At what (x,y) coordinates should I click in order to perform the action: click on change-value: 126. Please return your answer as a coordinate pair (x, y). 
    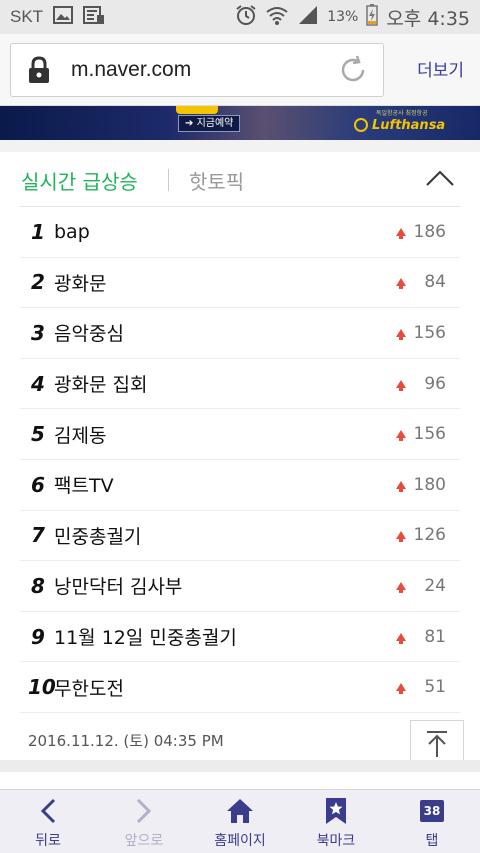
    Looking at the image, I should click on (429, 535).